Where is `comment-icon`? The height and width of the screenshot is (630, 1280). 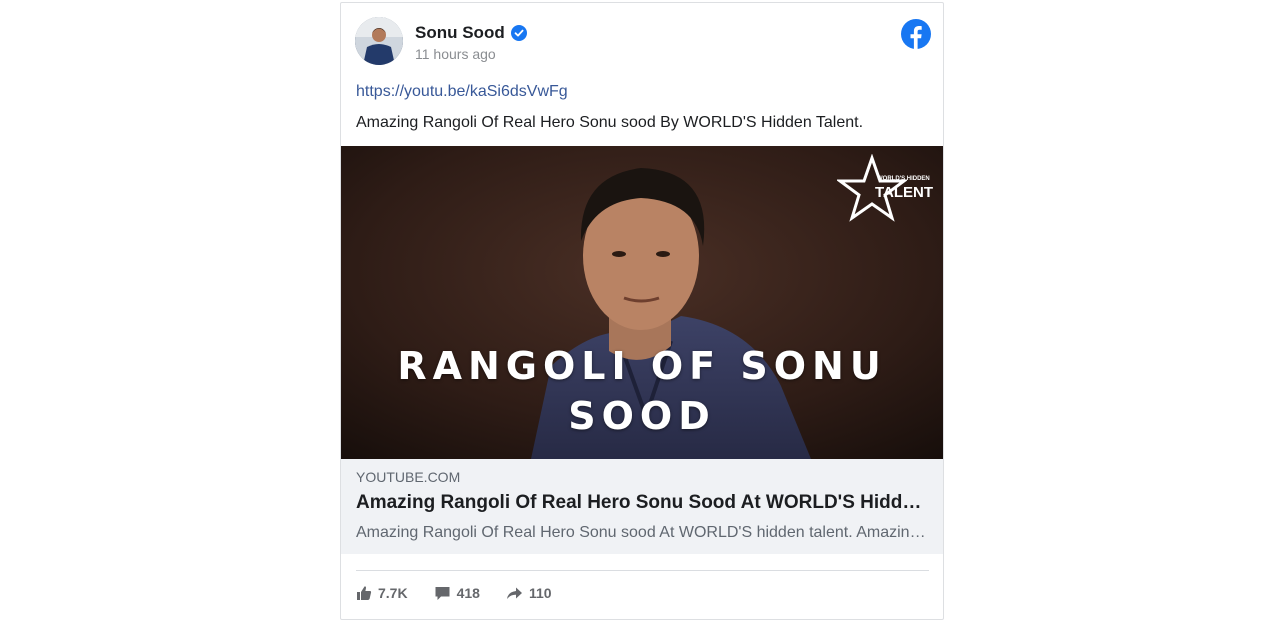 comment-icon is located at coordinates (442, 593).